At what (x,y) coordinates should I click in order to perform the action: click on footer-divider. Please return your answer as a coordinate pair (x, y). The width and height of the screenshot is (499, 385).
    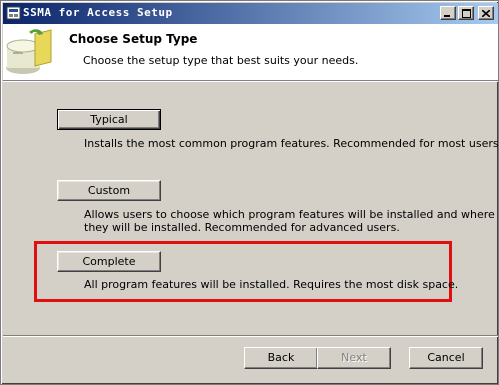
    Looking at the image, I should click on (250, 336).